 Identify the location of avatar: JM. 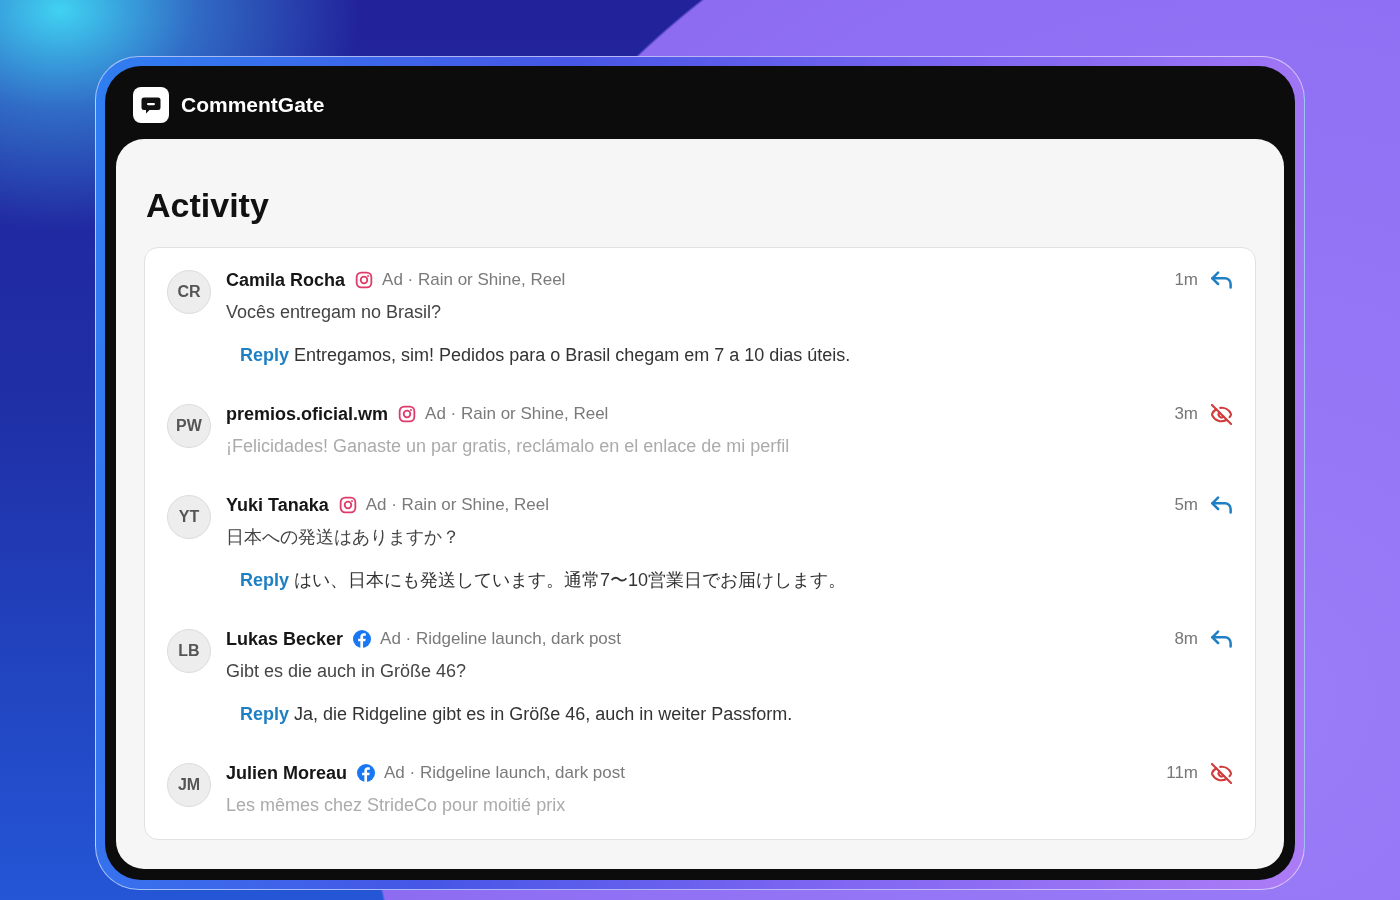
(189, 785).